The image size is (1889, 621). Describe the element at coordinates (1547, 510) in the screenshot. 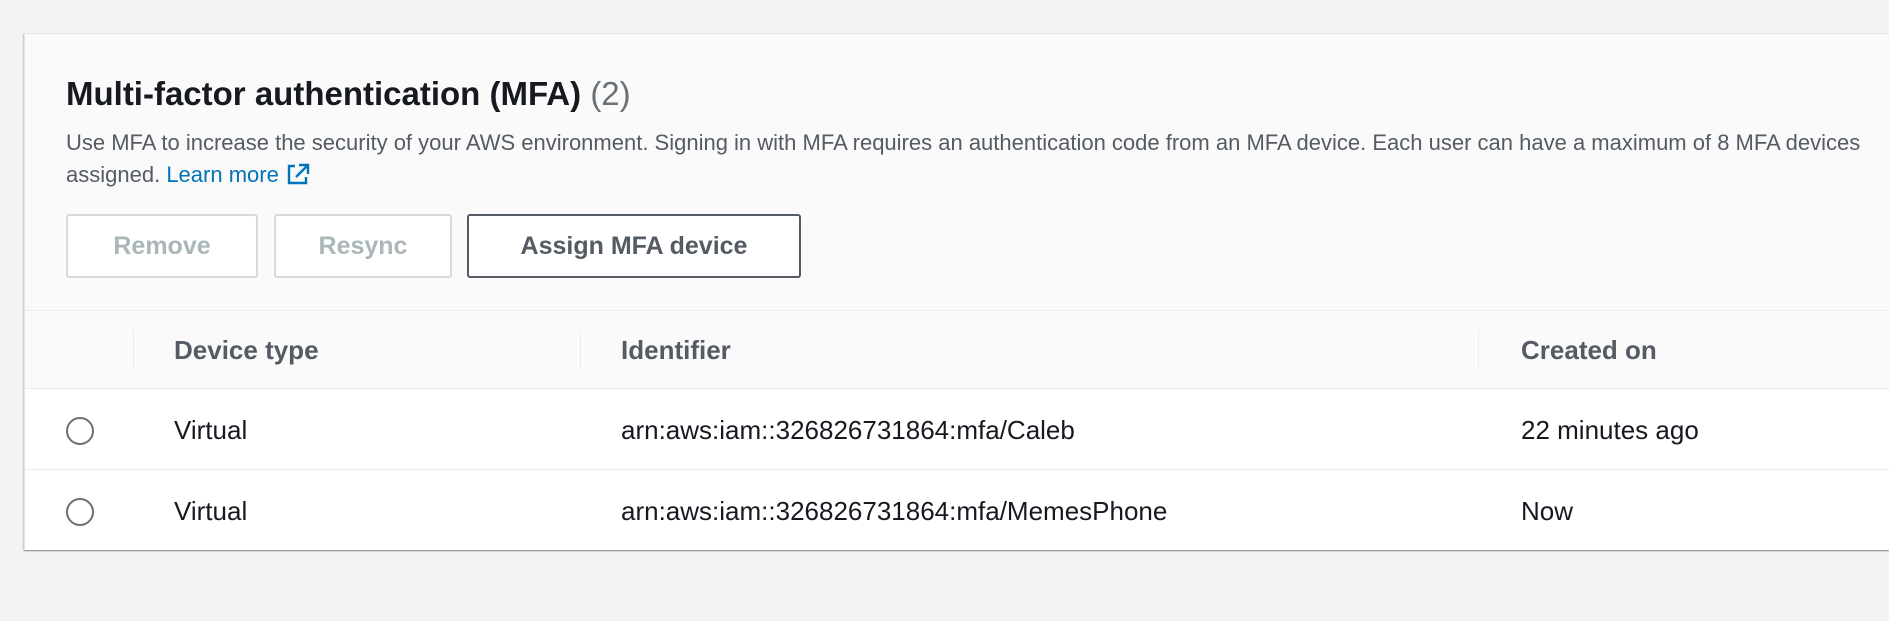

I see `created-on-cell: Now` at that location.